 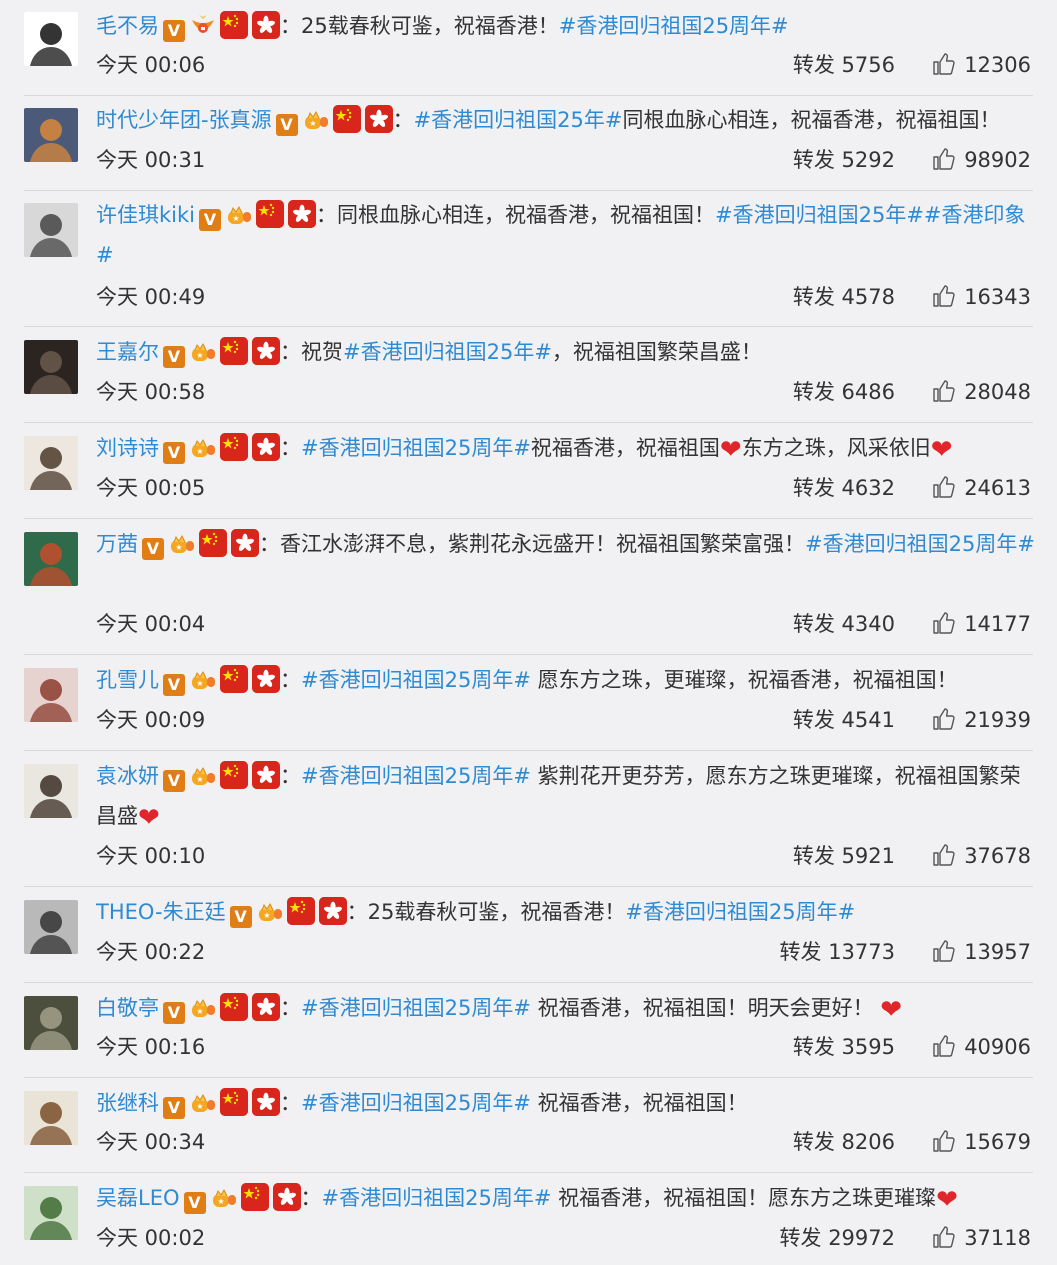 I want to click on username-link: 孔雪儿, so click(x=127, y=680).